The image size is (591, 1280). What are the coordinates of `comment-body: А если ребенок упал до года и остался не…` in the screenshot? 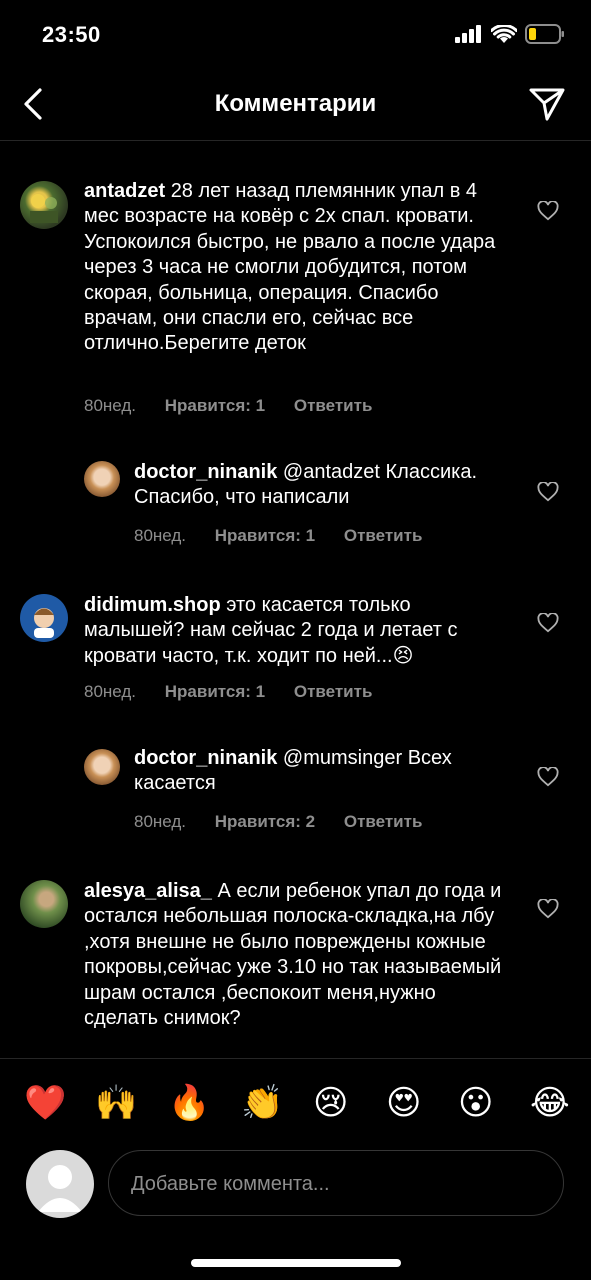 It's located at (293, 955).